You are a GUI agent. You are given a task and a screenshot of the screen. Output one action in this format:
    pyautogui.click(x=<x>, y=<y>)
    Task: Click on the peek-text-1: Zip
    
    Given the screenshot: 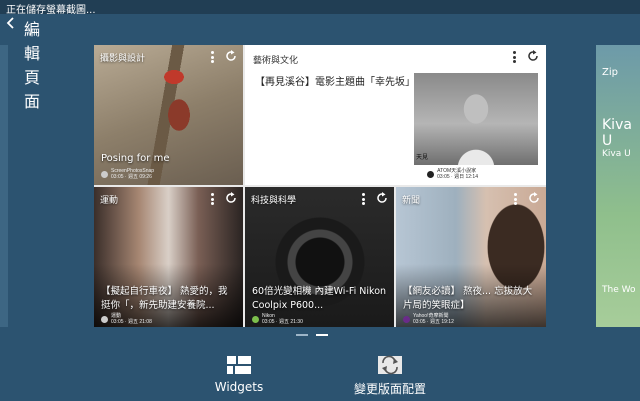 What is the action you would take?
    pyautogui.click(x=610, y=72)
    